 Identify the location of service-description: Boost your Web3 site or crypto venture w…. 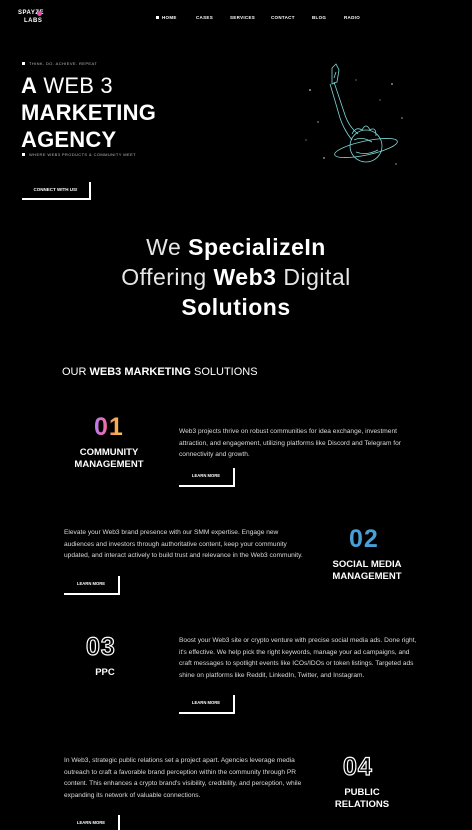
(298, 658).